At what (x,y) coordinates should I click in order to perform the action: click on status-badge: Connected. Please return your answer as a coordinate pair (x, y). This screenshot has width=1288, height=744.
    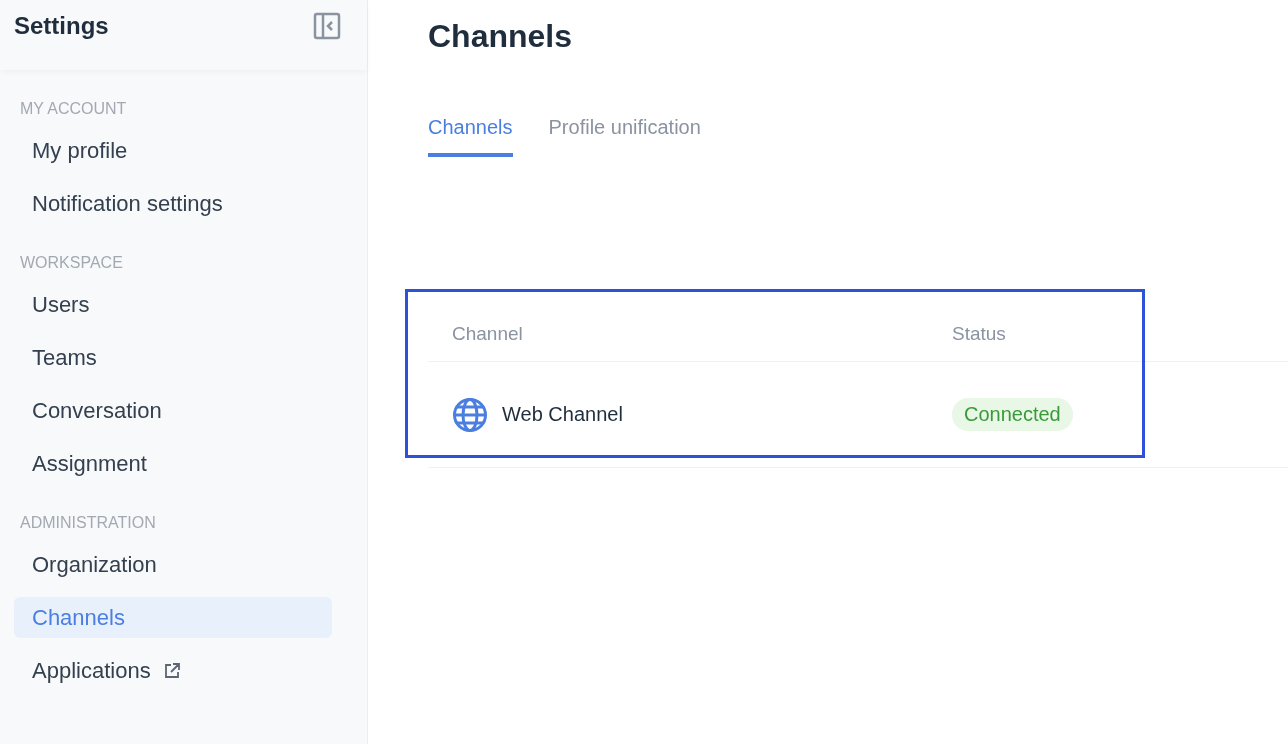
    Looking at the image, I should click on (1012, 414).